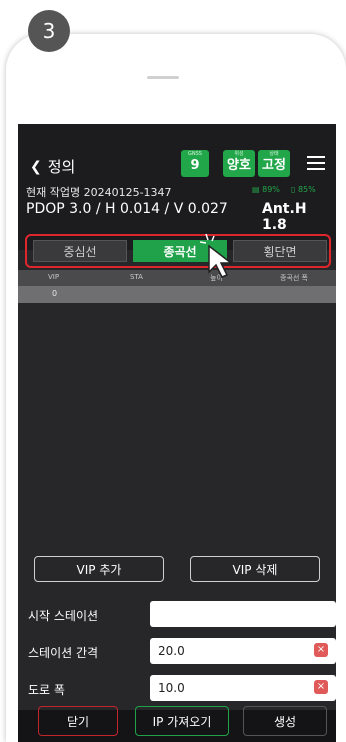  I want to click on satellite-badge-value: 양호, so click(239, 165).